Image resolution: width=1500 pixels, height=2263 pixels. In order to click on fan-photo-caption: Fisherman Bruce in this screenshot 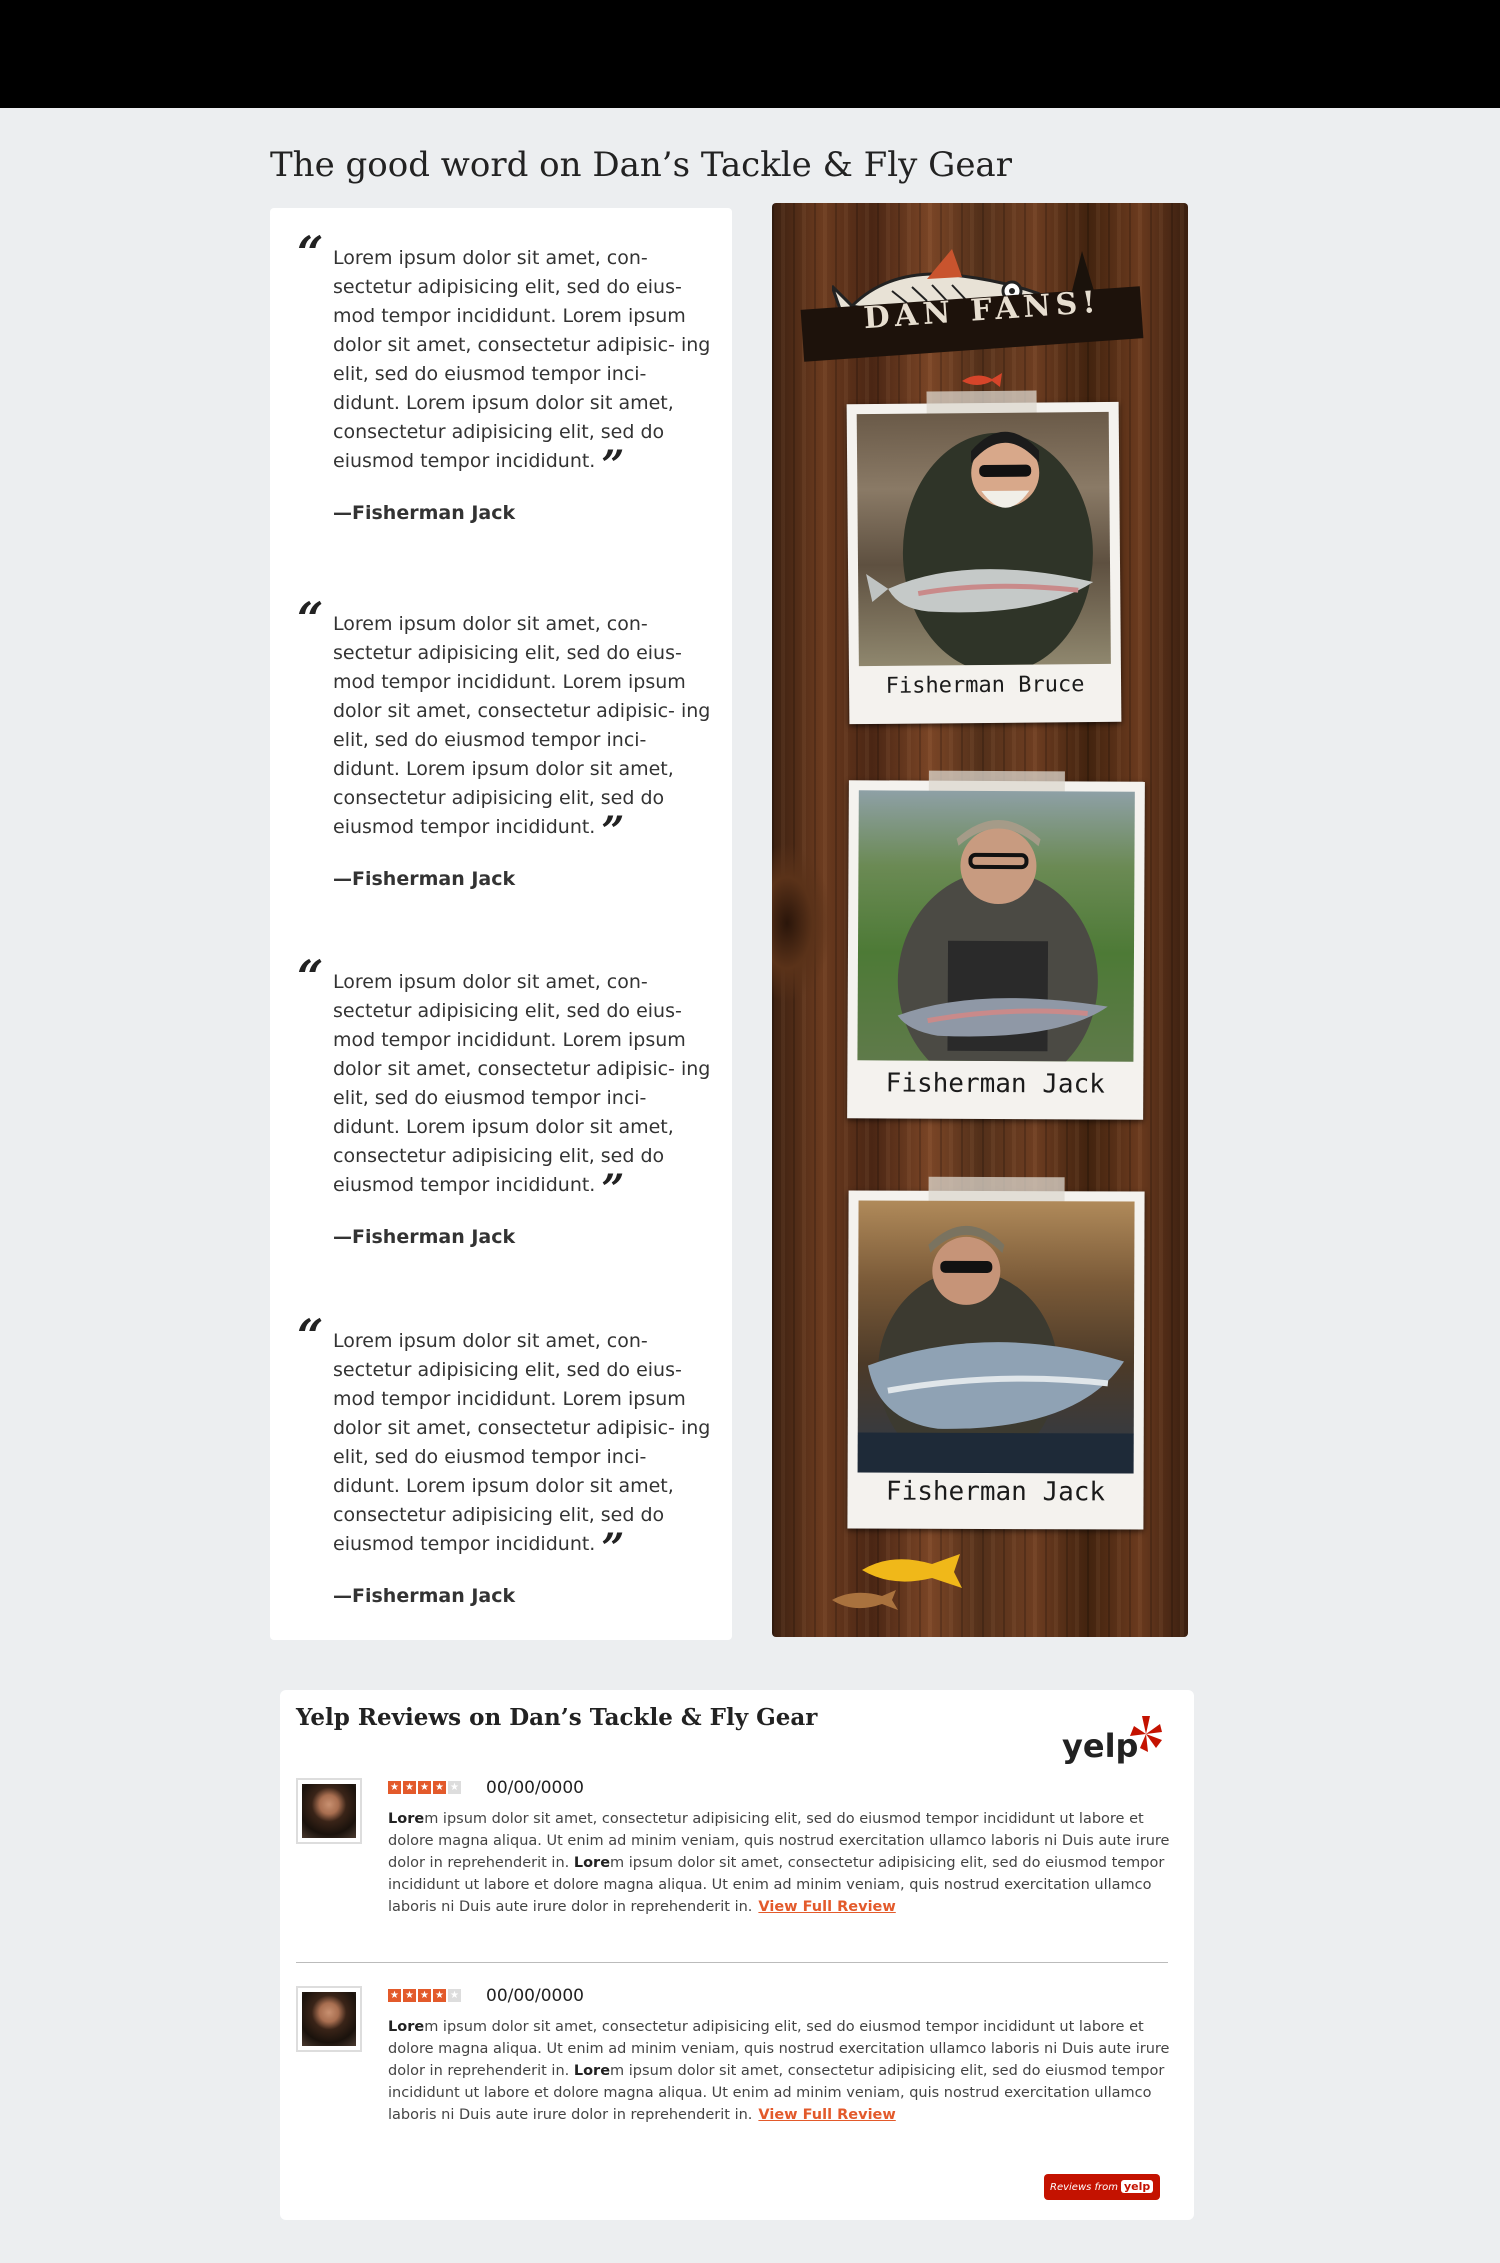, I will do `click(985, 685)`.